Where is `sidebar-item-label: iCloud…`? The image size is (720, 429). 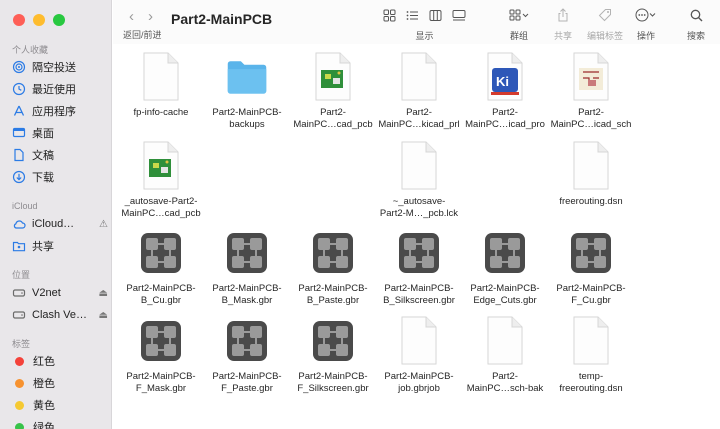 sidebar-item-label: iCloud… is located at coordinates (53, 224).